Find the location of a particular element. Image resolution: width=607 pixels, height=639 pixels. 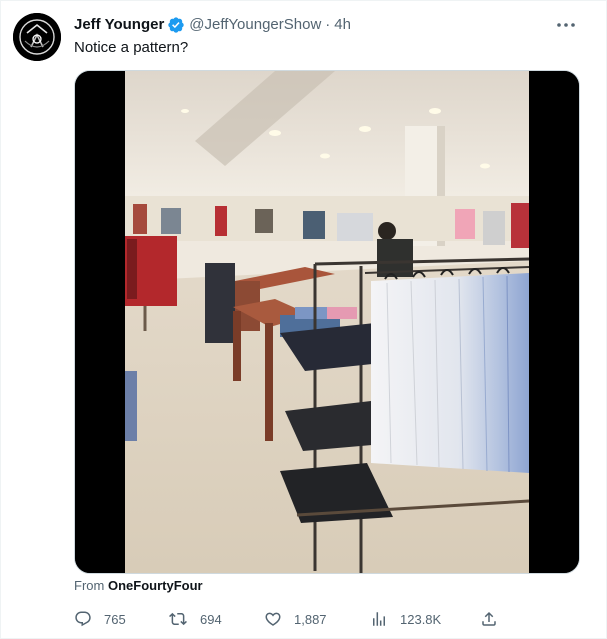

reply-button: 765 is located at coordinates (100, 619).